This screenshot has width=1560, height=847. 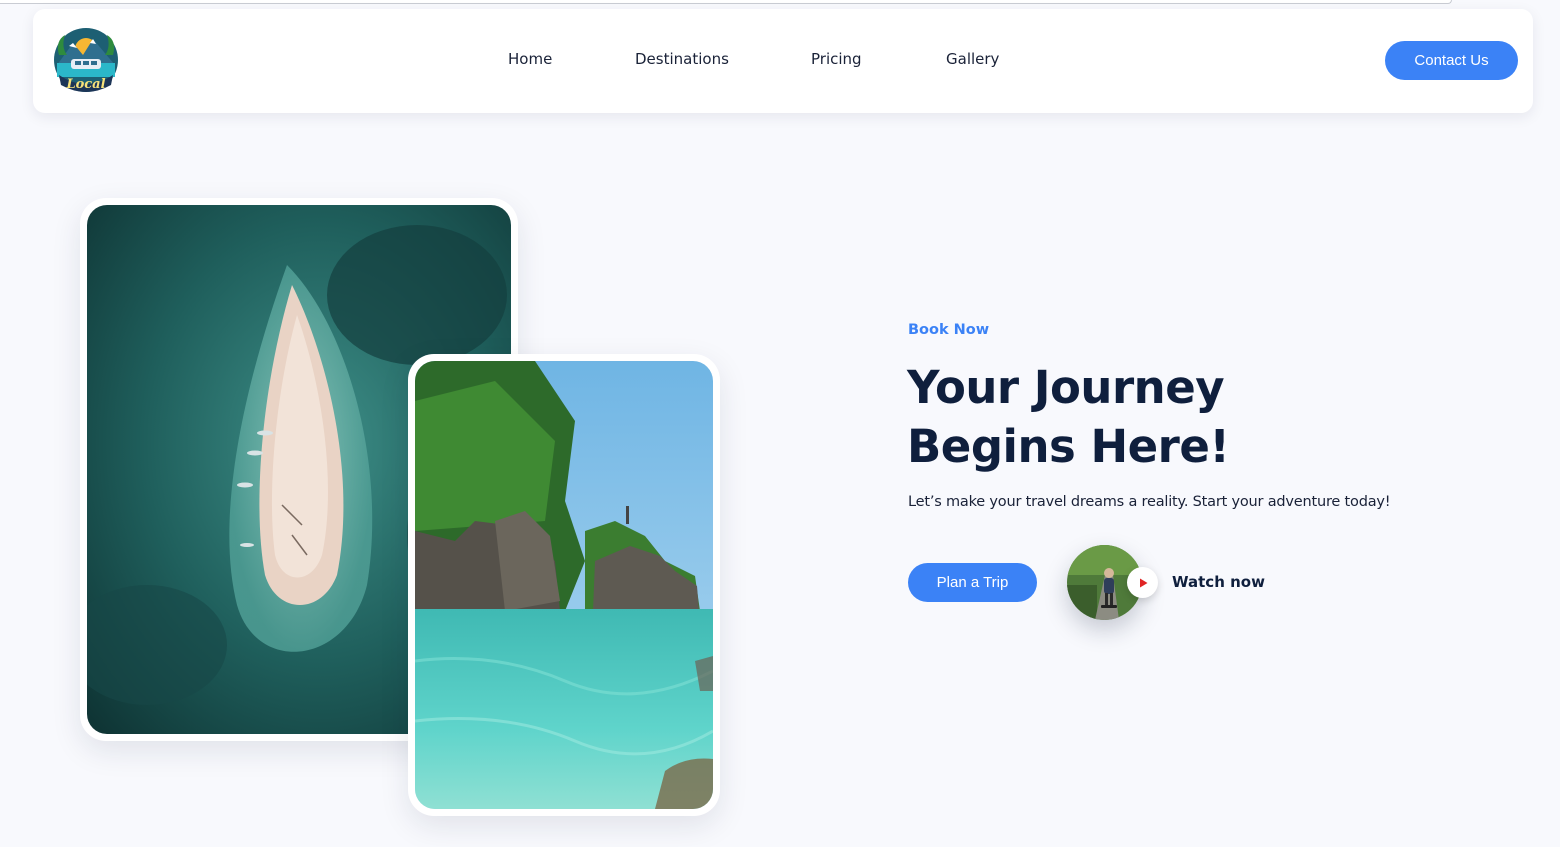 I want to click on lagoon-cliffs-photo-card, so click(x=564, y=585).